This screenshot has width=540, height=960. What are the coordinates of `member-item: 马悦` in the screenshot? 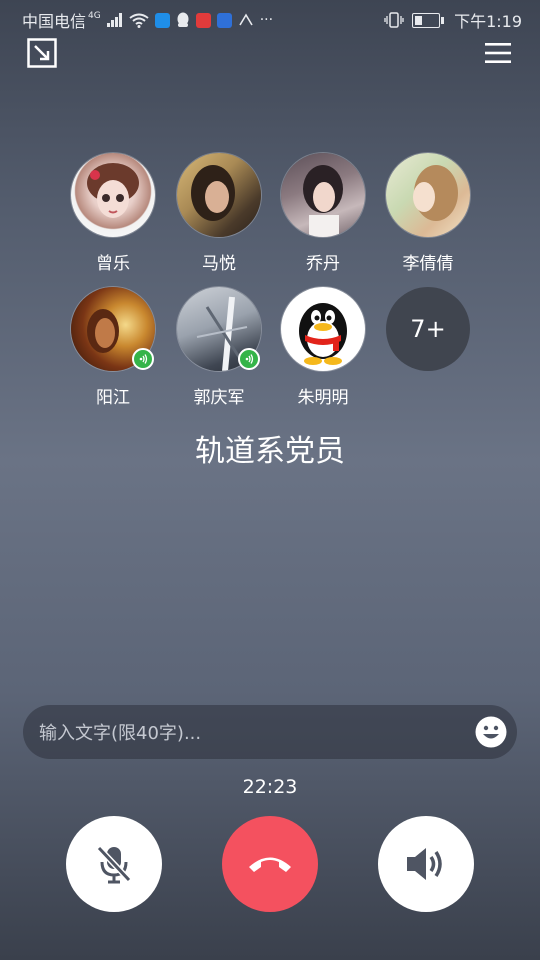 It's located at (219, 213).